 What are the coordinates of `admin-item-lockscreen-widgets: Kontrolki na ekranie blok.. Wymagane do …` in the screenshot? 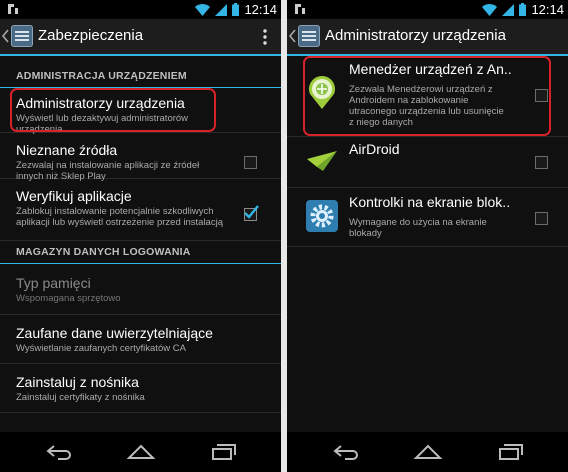 It's located at (427, 217).